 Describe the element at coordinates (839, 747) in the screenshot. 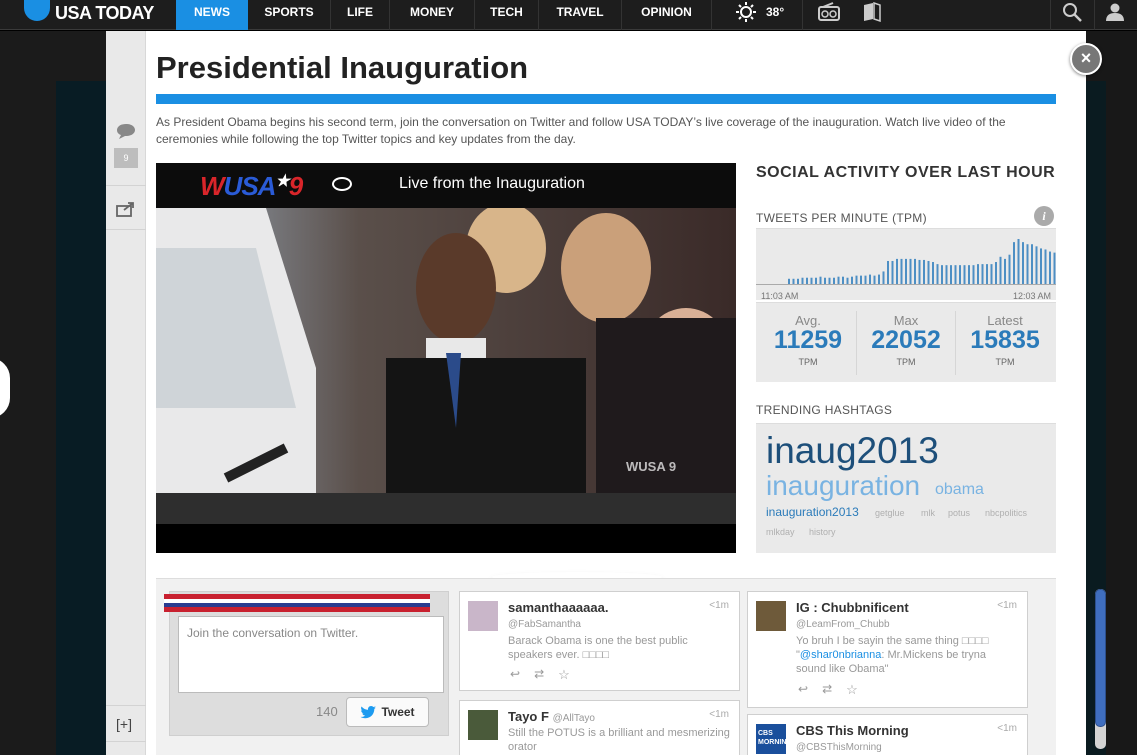

I see `tweet-author-handle: @CBSThisMorning` at that location.